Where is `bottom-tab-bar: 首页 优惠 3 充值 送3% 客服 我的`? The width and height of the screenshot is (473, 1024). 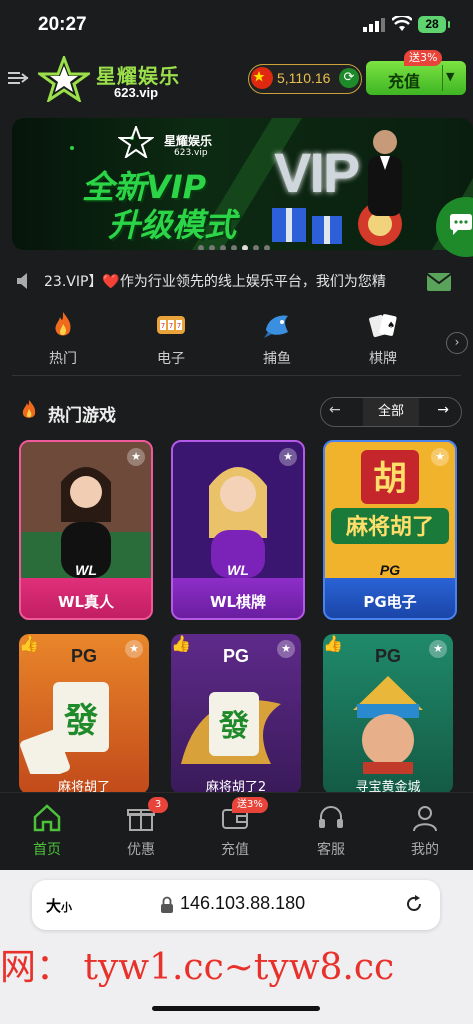 bottom-tab-bar: 首页 优惠 3 充值 送3% 客服 我的 is located at coordinates (236, 831).